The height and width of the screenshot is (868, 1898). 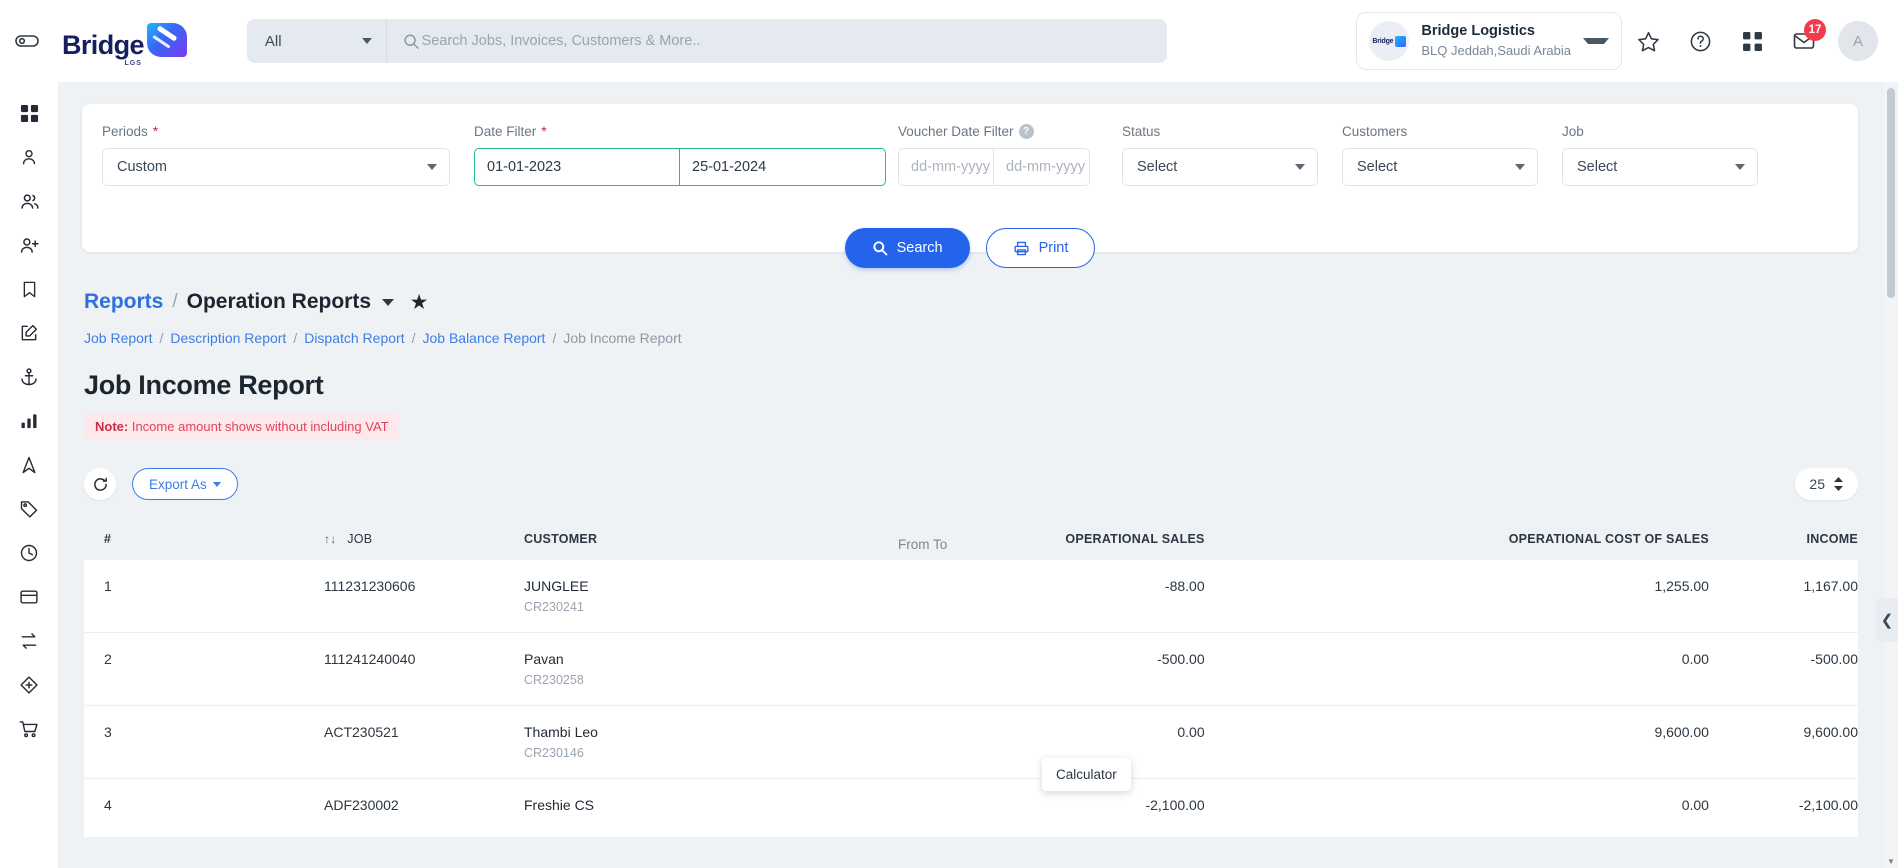 What do you see at coordinates (424, 742) in the screenshot?
I see `cell-job: ACT230521` at bounding box center [424, 742].